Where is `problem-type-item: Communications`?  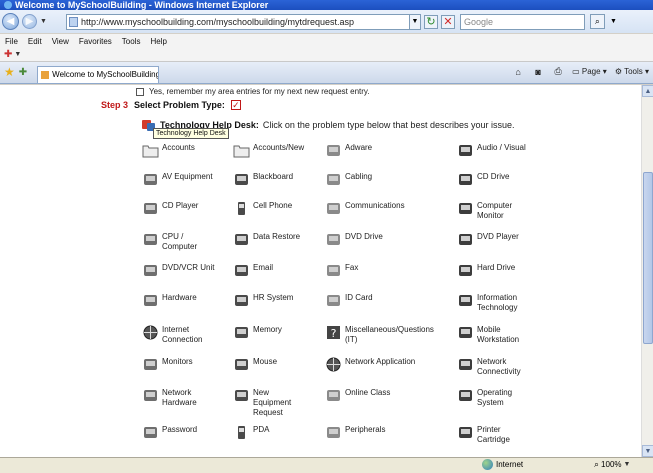 problem-type-item: Communications is located at coordinates (365, 208).